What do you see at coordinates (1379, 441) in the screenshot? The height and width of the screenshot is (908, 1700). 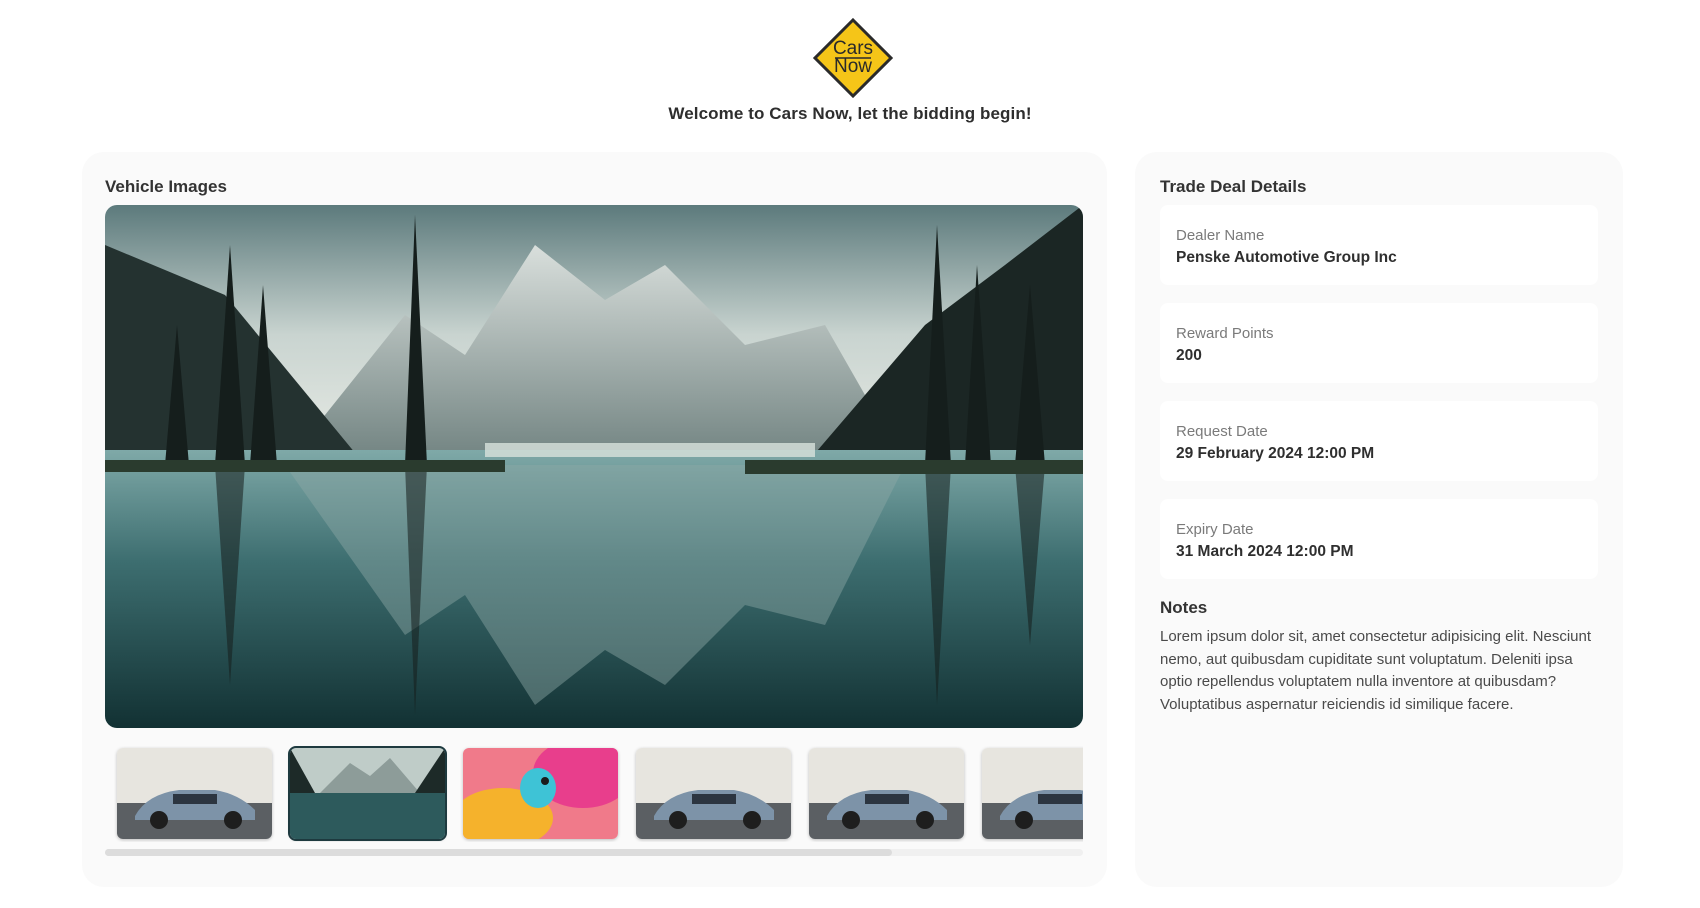 I see `request-date-card: Request Date 29 February 2024 12:00 PM` at bounding box center [1379, 441].